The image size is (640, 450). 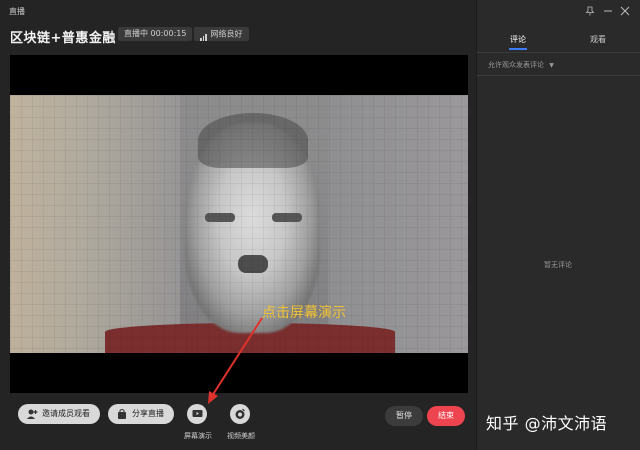 What do you see at coordinates (66, 413) in the screenshot?
I see `invite-label: 邀请成员观看` at bounding box center [66, 413].